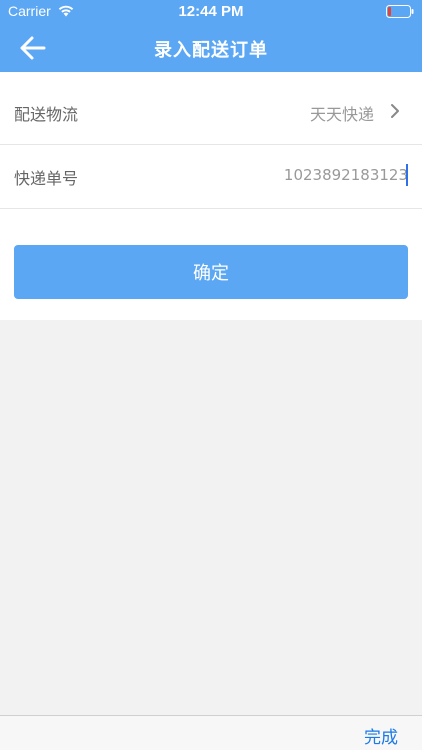  Describe the element at coordinates (407, 175) in the screenshot. I see `text-cursor` at that location.